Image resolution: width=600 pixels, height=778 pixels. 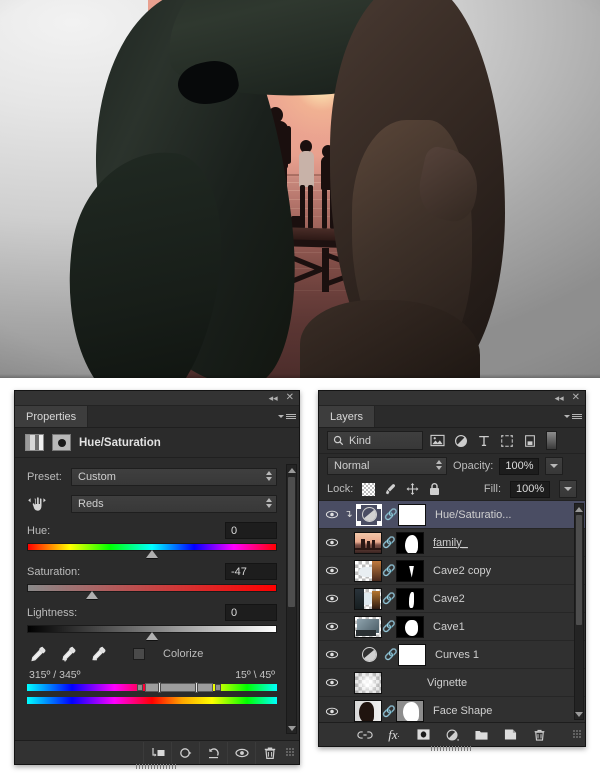 What do you see at coordinates (412, 489) in the screenshot?
I see `lock-position-icon` at bounding box center [412, 489].